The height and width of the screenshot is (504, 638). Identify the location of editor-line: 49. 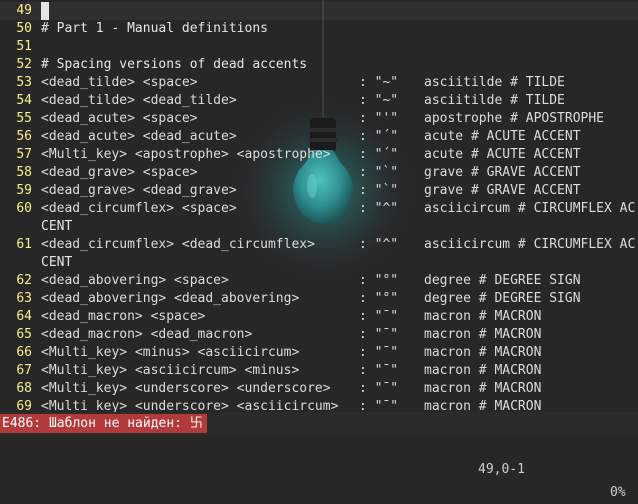
(319, 11).